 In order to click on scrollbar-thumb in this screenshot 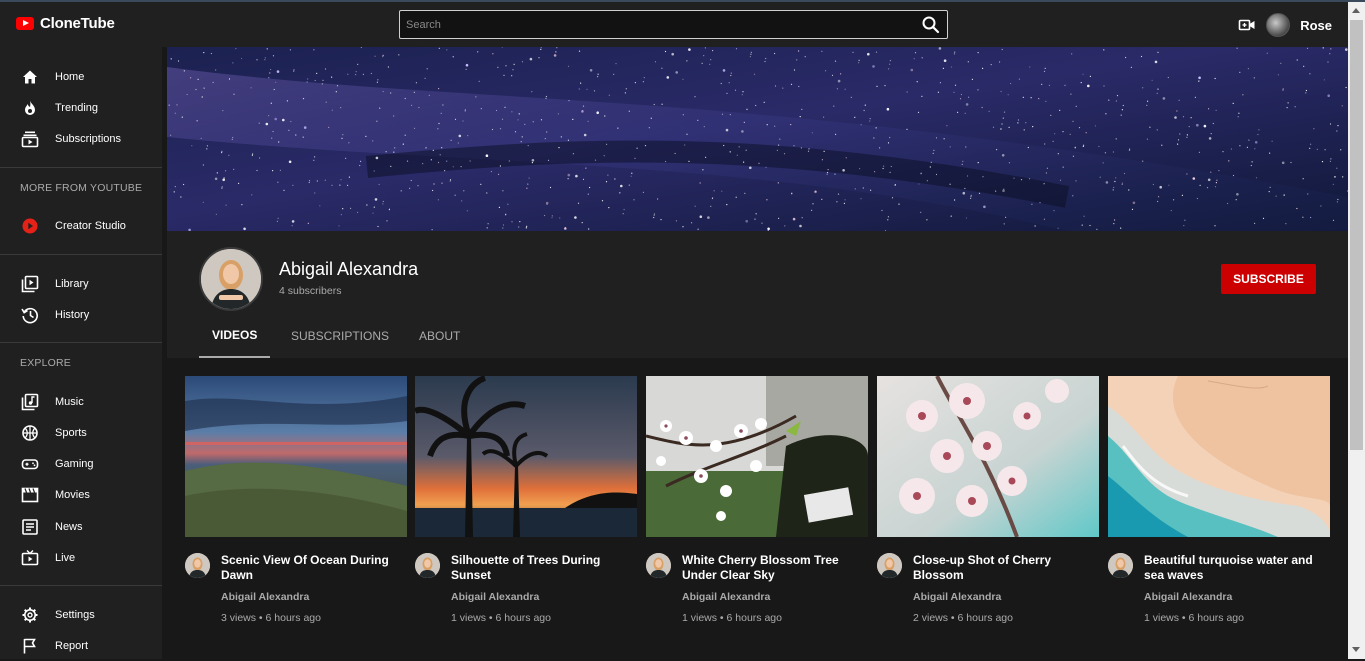, I will do `click(1356, 235)`.